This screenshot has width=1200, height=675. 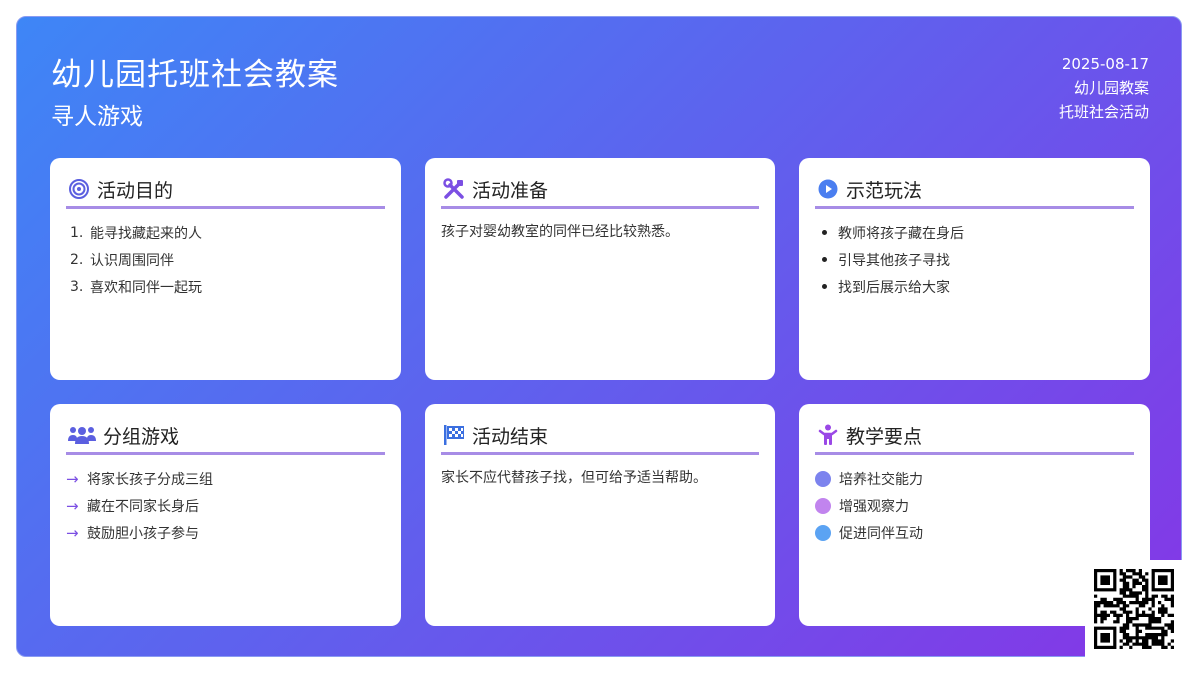 I want to click on header-meta: 2025-08-17 幼儿园教案 托班社会活动, so click(x=1104, y=88).